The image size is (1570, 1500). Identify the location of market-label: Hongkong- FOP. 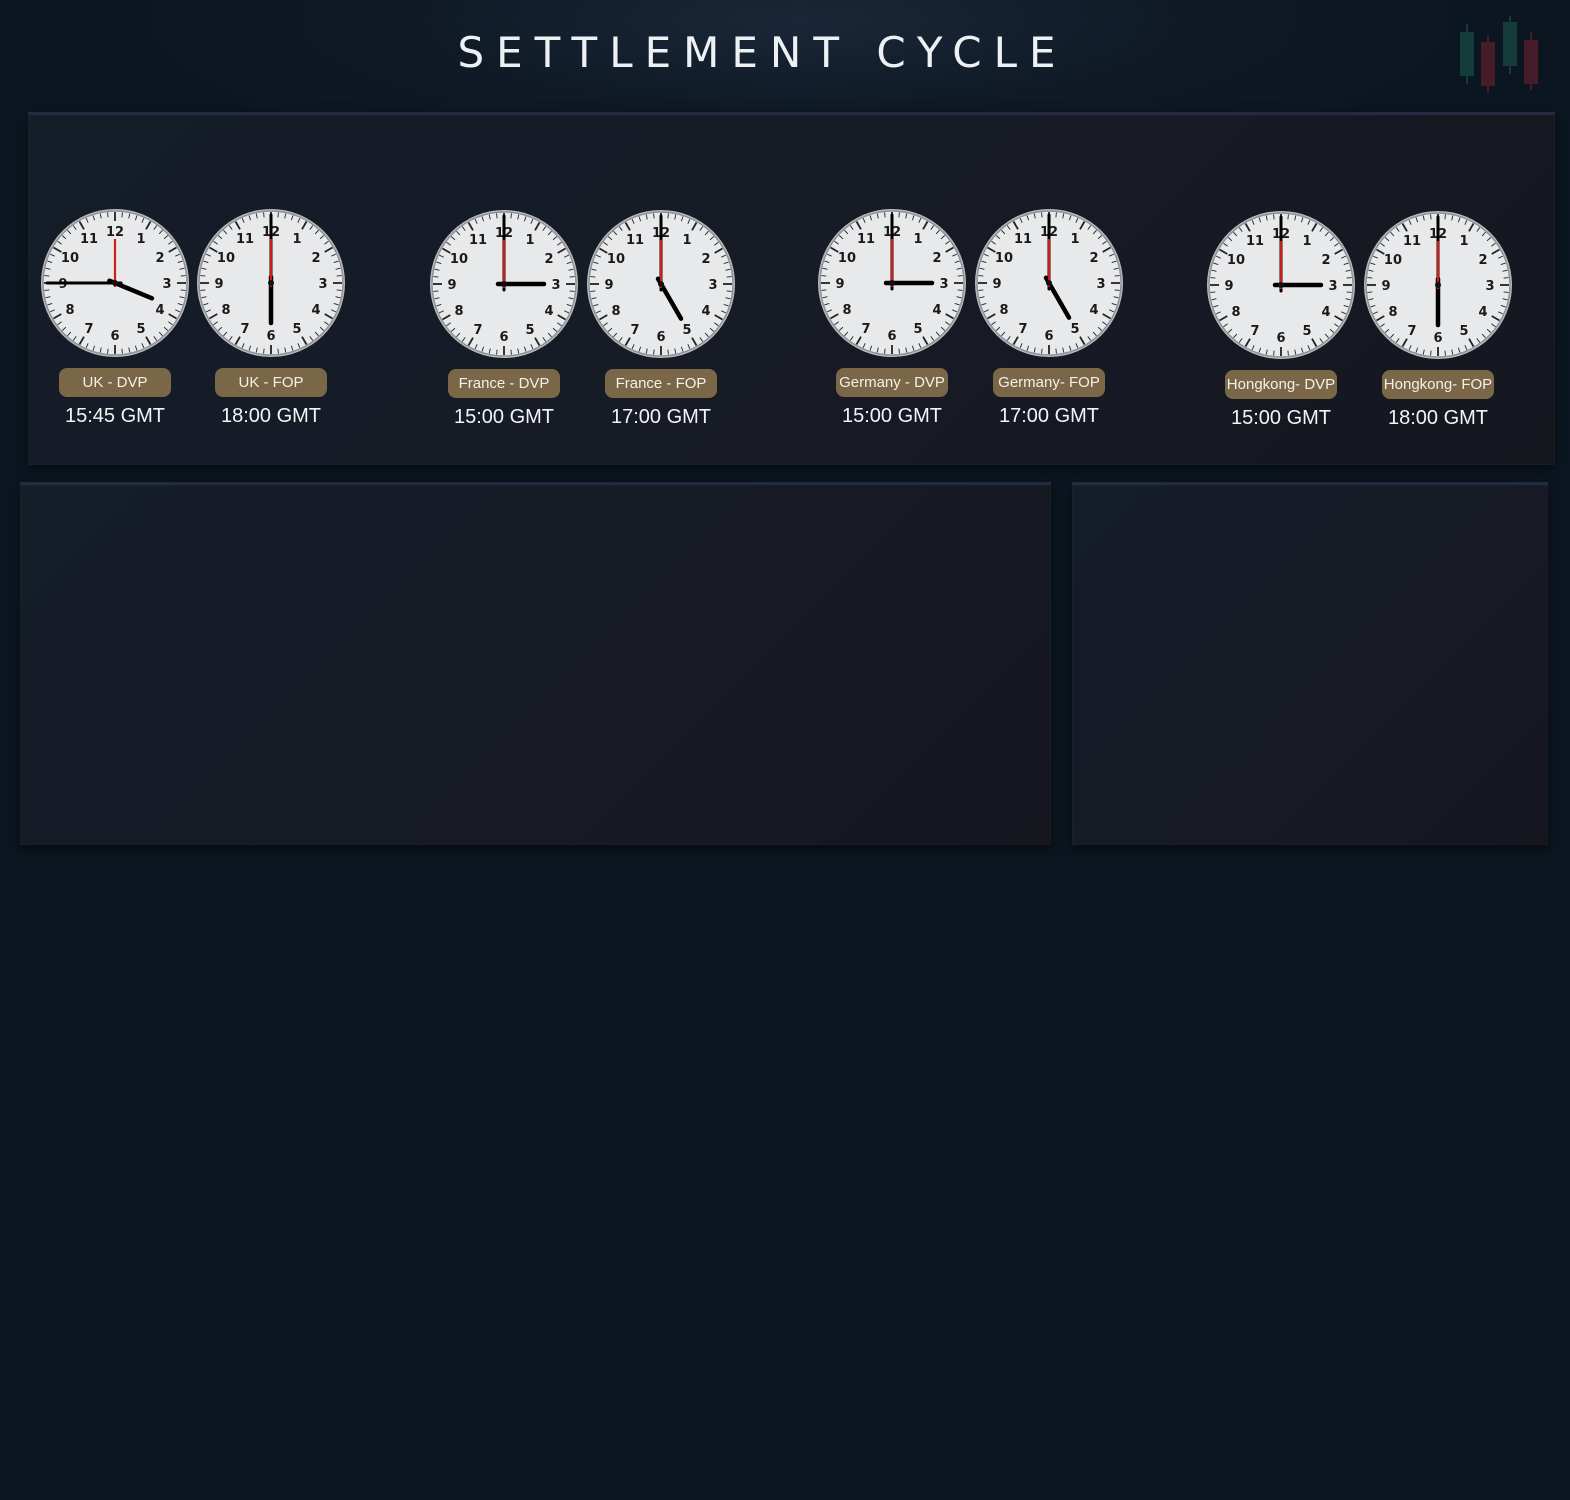
(1438, 384).